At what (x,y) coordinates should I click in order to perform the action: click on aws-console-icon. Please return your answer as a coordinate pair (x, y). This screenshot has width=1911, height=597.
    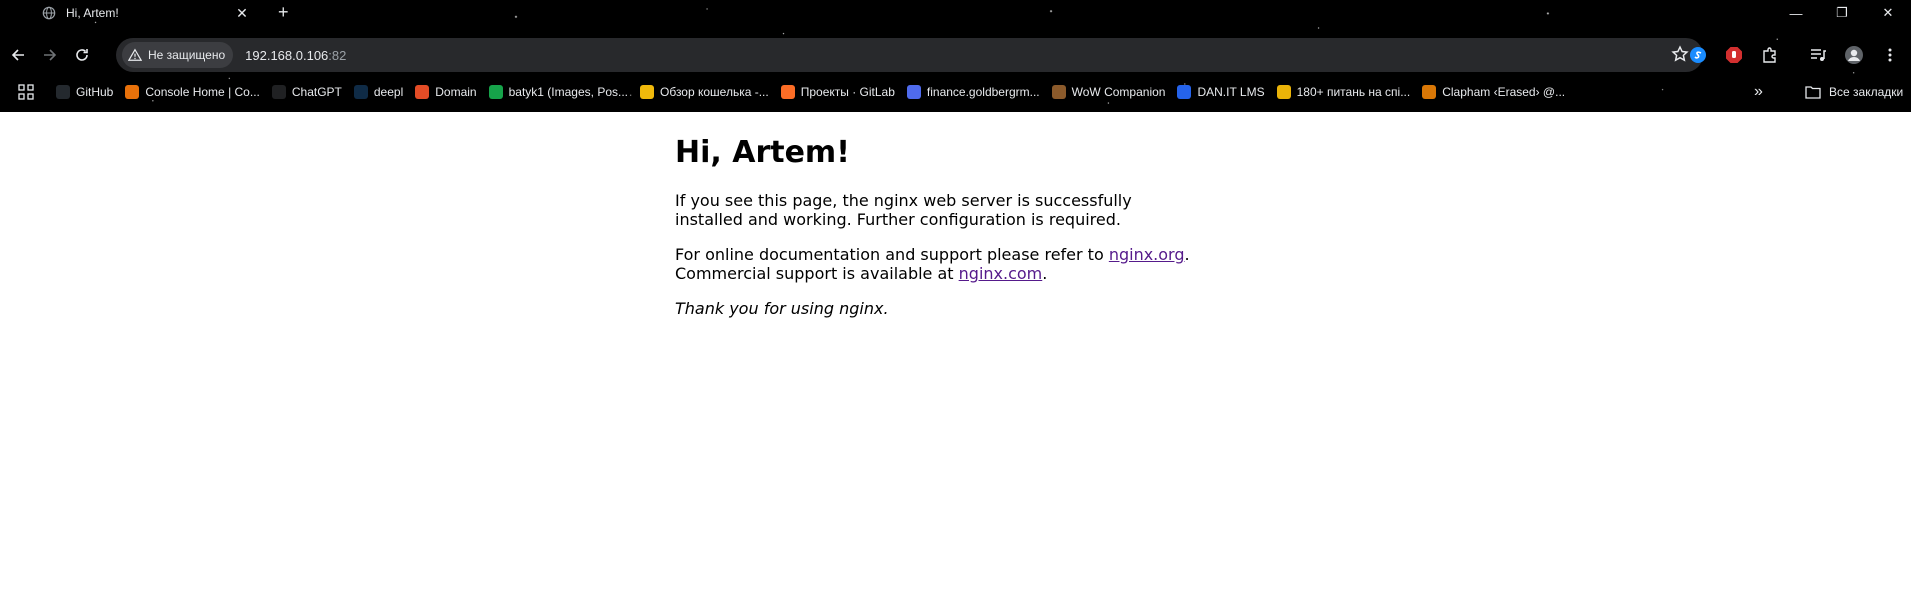
    Looking at the image, I should click on (132, 92).